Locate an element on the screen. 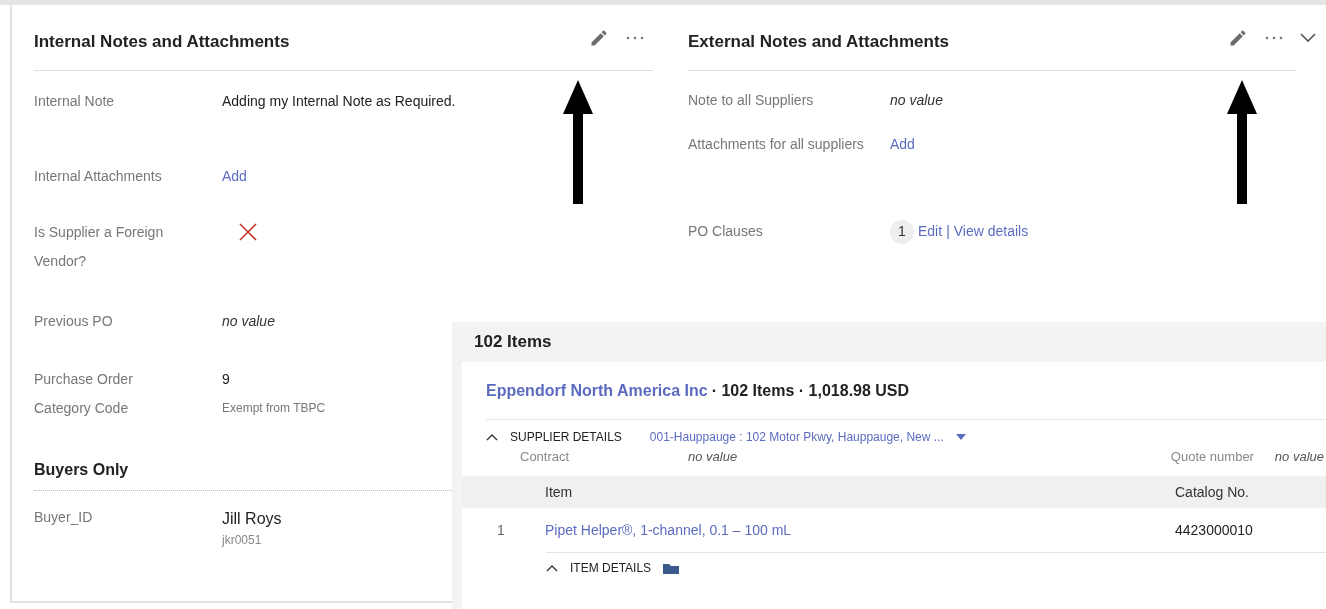 The image size is (1326, 609). catalog-number: 4423000010 is located at coordinates (1214, 530).